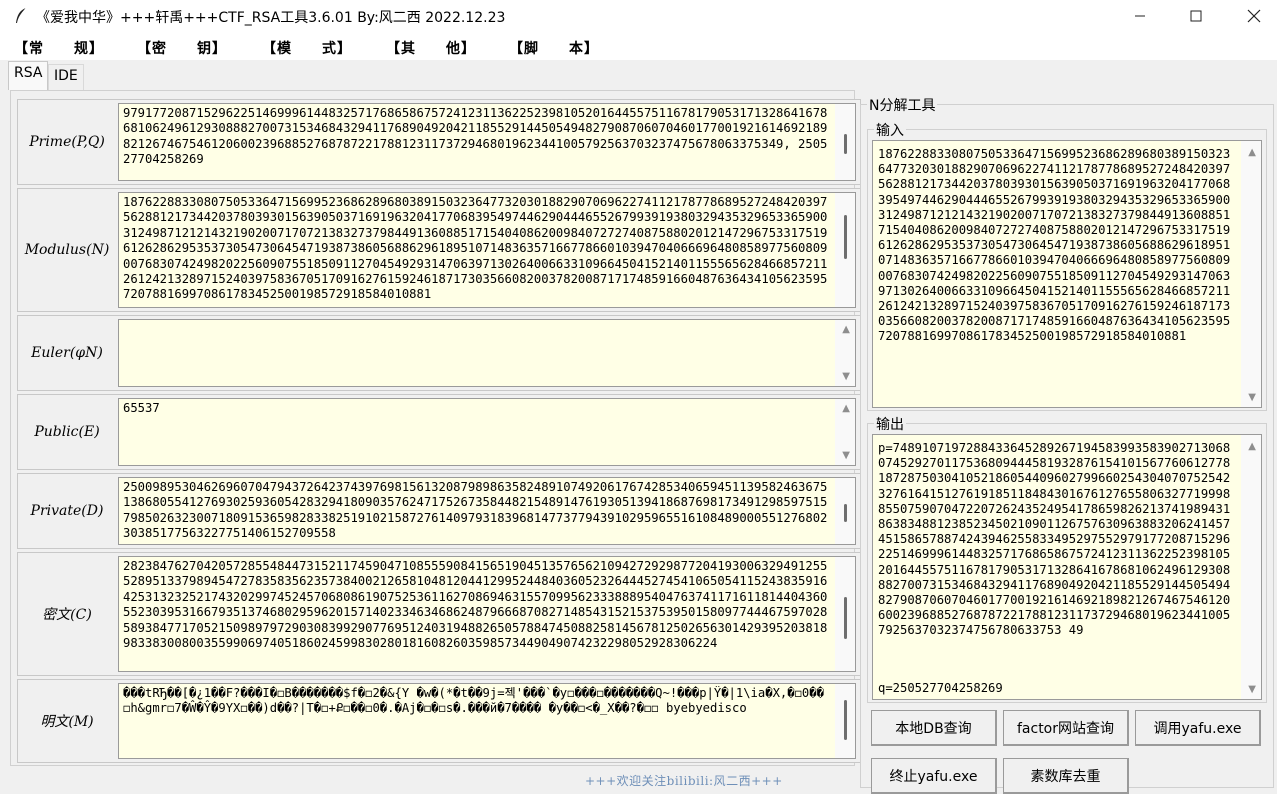  Describe the element at coordinates (934, 728) in the screenshot. I see `local-db-query-button: 本地DB查询` at that location.